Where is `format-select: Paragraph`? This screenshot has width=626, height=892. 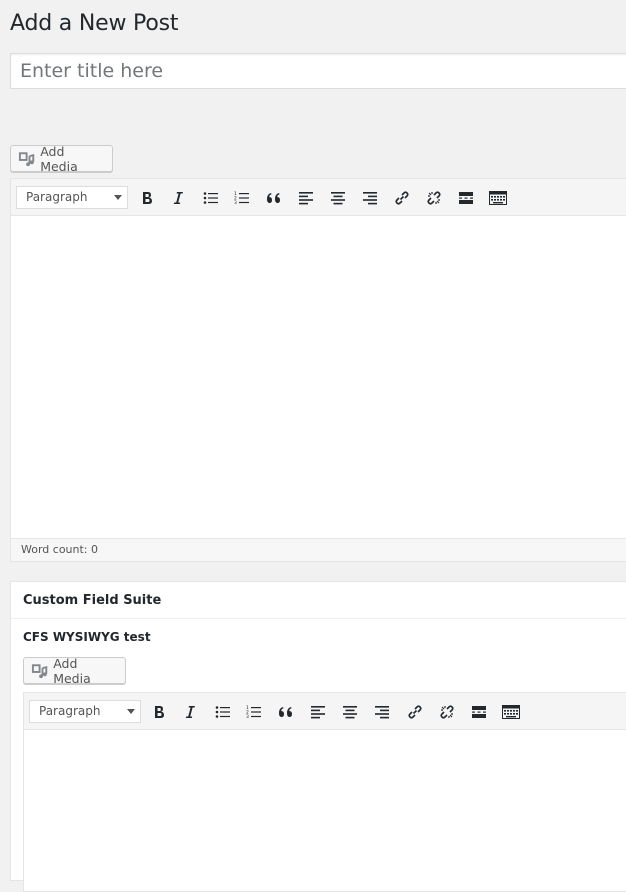
format-select: Paragraph is located at coordinates (72, 197).